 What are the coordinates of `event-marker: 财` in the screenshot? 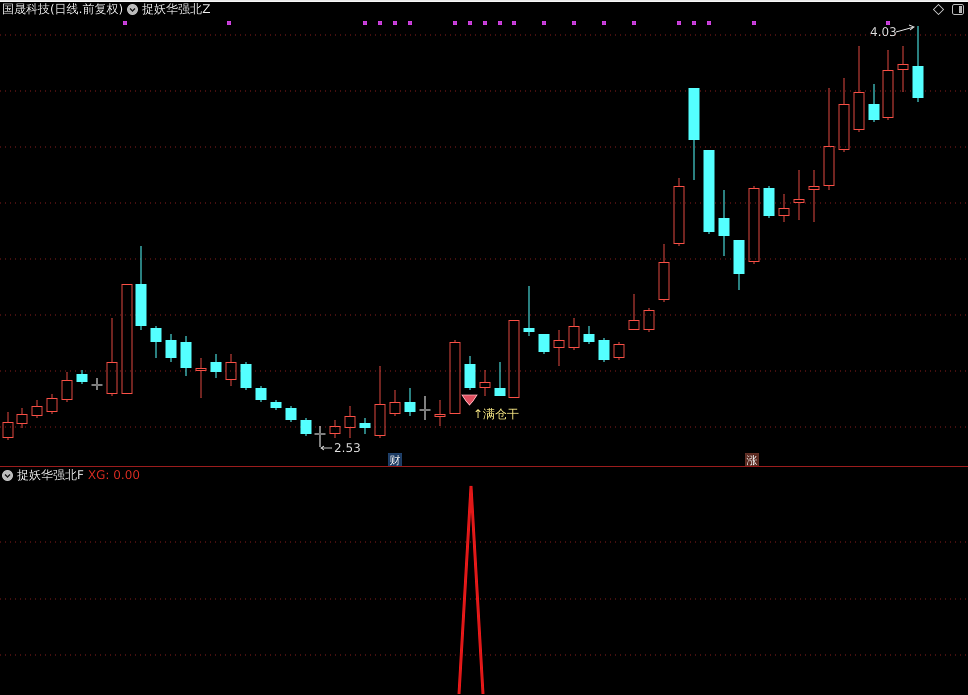 It's located at (395, 459).